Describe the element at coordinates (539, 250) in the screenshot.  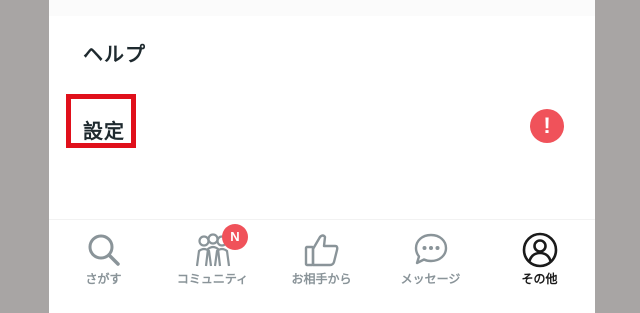
I see `user-circle-icon` at that location.